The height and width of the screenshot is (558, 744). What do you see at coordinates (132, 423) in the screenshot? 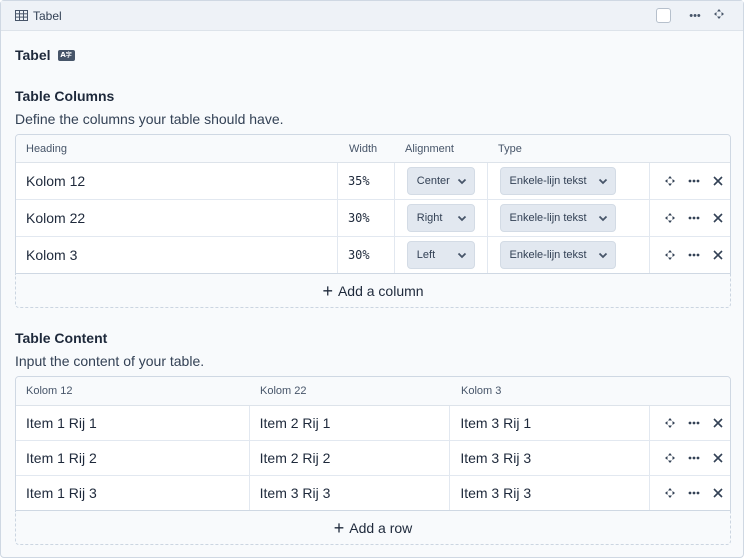
I see `content-cell: Item 1 Rij 1` at bounding box center [132, 423].